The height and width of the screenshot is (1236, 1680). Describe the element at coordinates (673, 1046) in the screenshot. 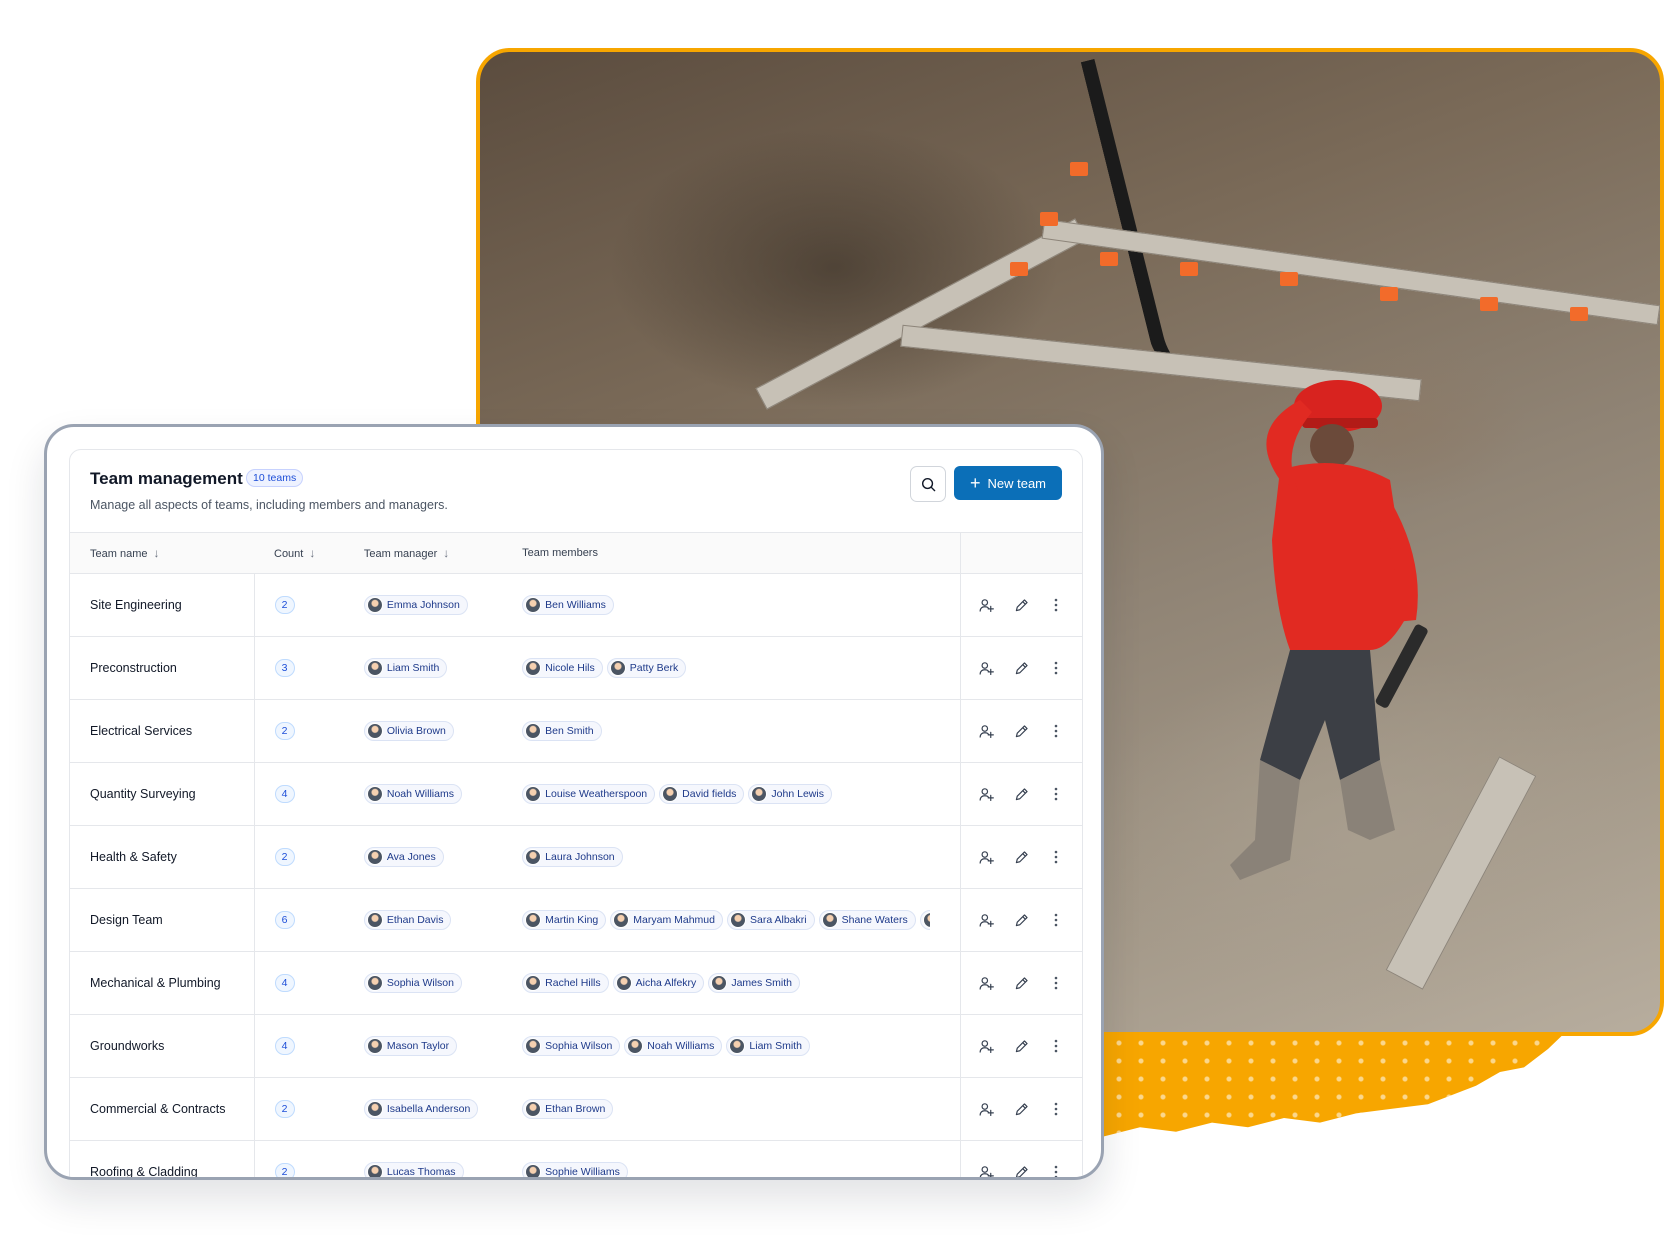

I see `member-chip: Noah Williams` at that location.